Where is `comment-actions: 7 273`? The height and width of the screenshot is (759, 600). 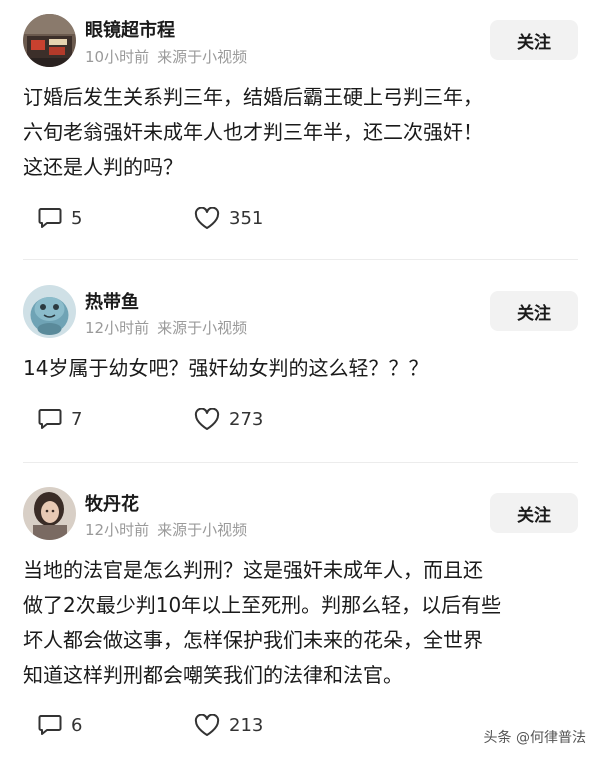 comment-actions: 7 273 is located at coordinates (188, 420).